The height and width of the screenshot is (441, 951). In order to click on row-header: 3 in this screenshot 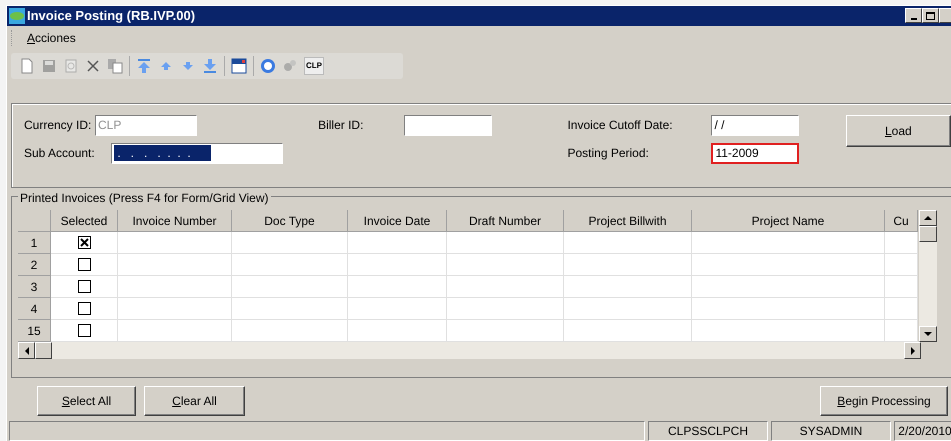, I will do `click(34, 287)`.